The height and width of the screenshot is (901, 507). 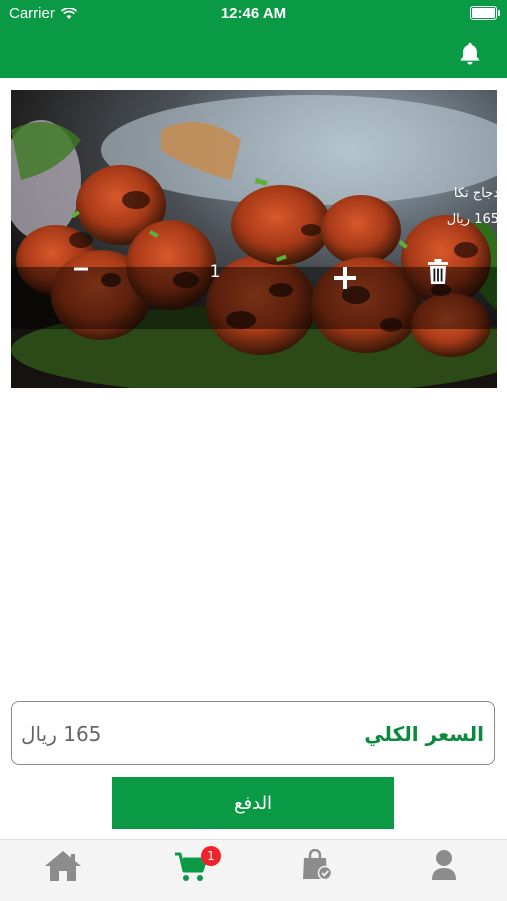 I want to click on status-time: 12:46 AM, so click(x=253, y=13).